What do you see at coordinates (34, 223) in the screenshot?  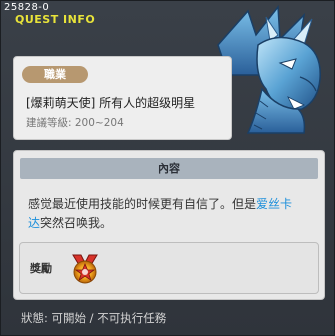 I see `npc-name-link-cont: 达` at bounding box center [34, 223].